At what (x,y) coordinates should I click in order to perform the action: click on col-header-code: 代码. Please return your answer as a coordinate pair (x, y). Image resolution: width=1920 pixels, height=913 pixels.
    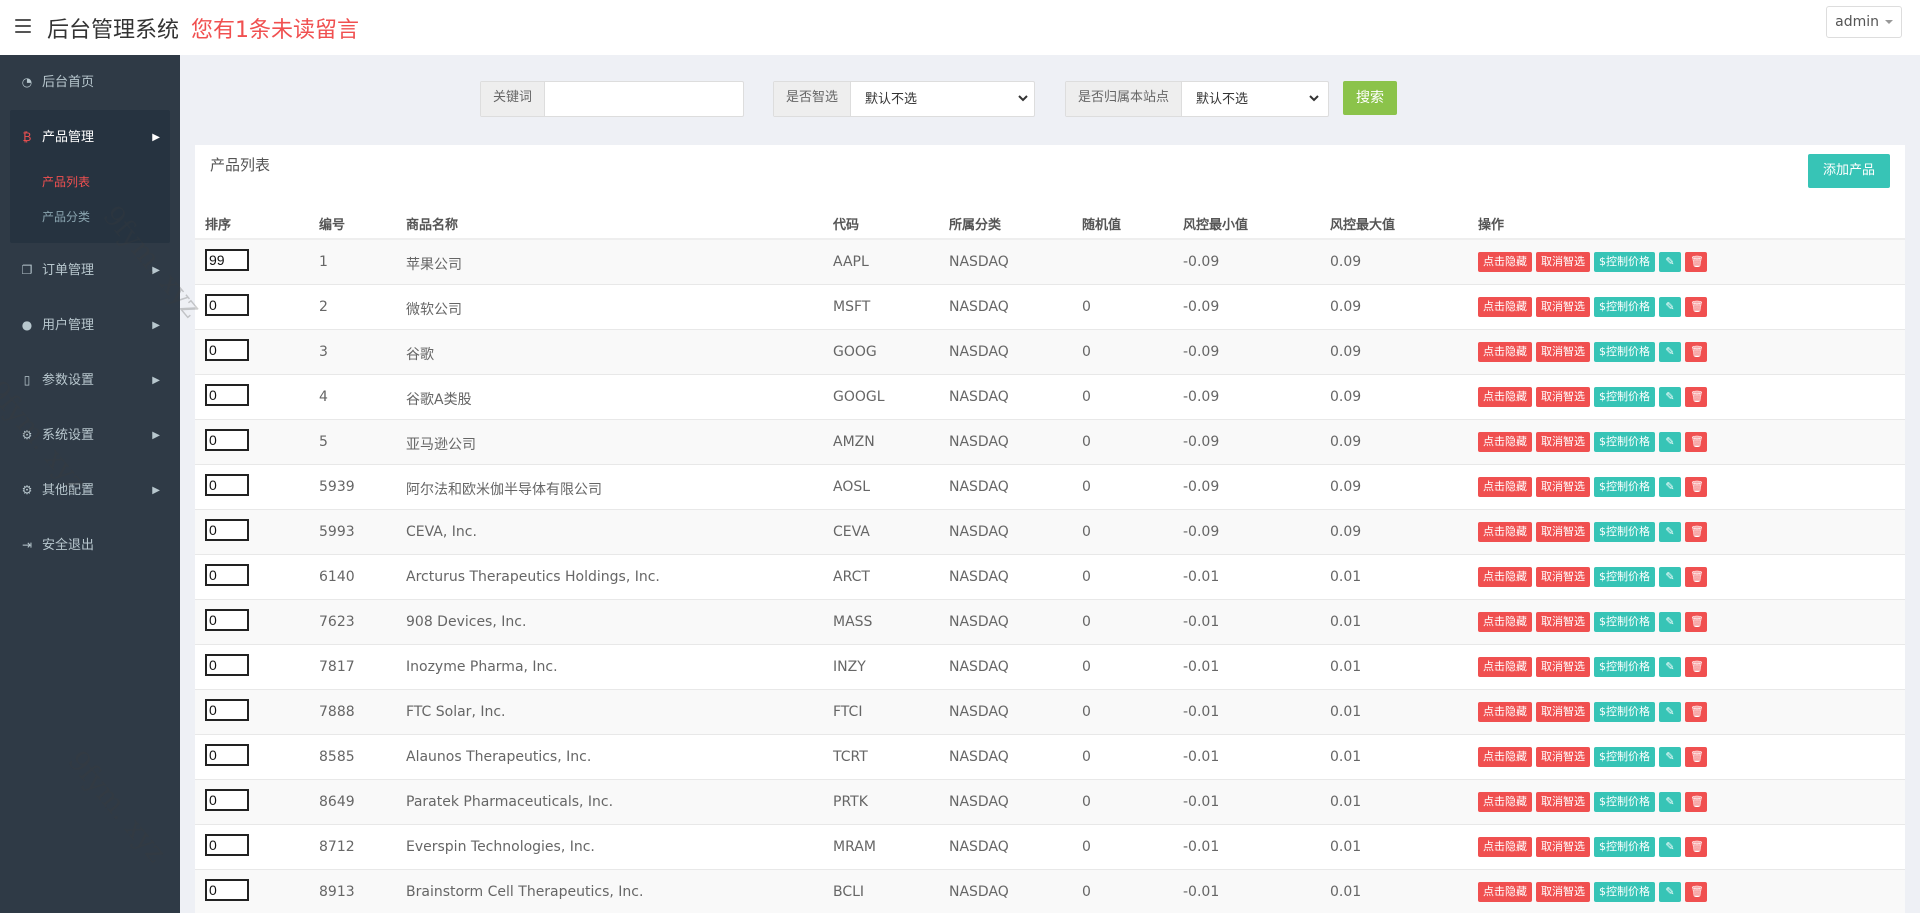
    Looking at the image, I should click on (846, 223).